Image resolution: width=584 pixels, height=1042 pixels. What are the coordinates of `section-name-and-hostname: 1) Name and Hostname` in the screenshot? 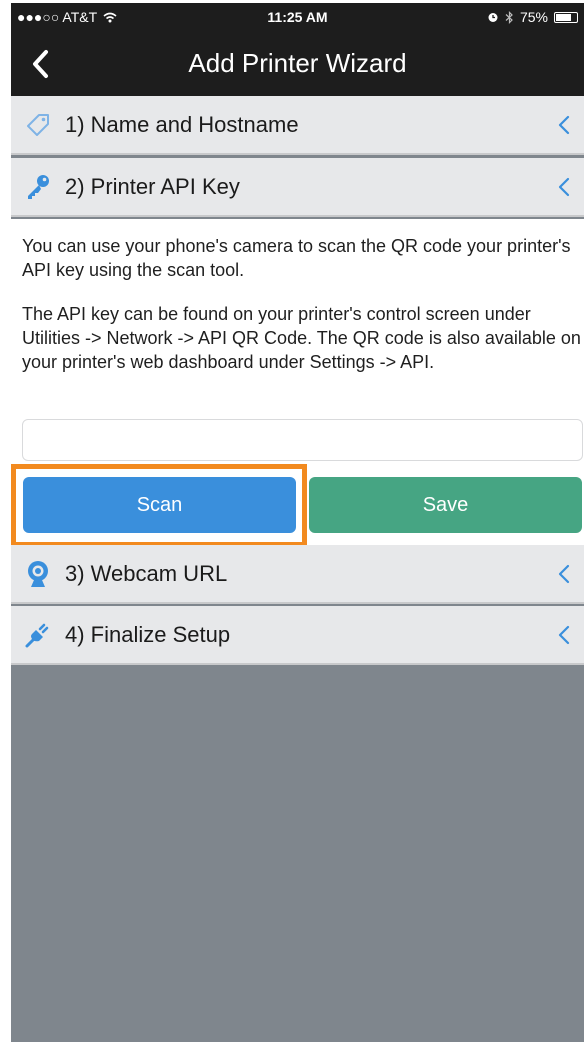 It's located at (297, 125).